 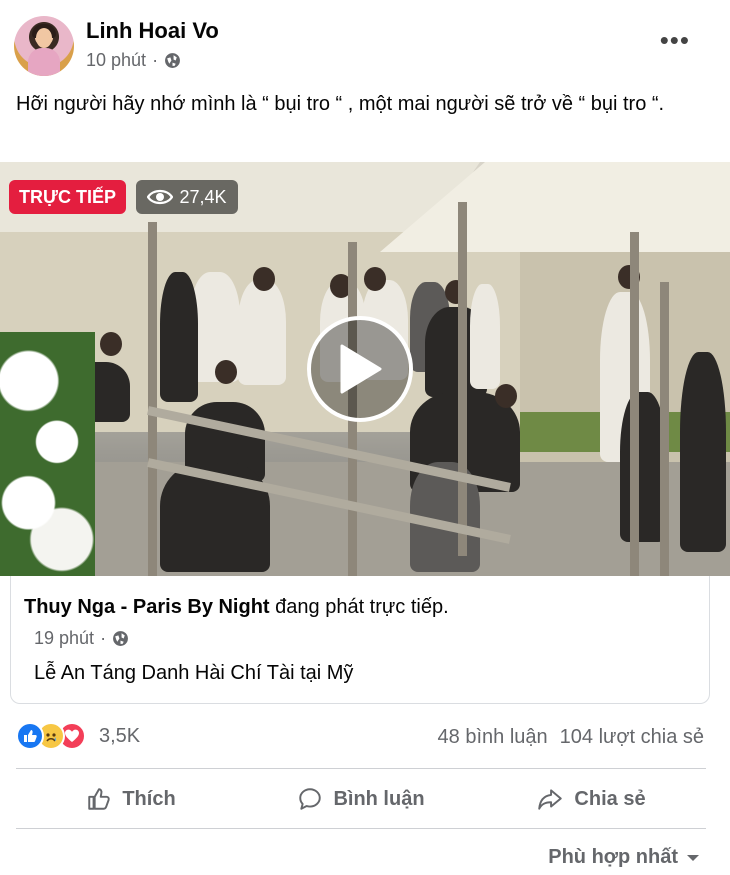 I want to click on viewer-count: 27,4K, so click(x=187, y=197).